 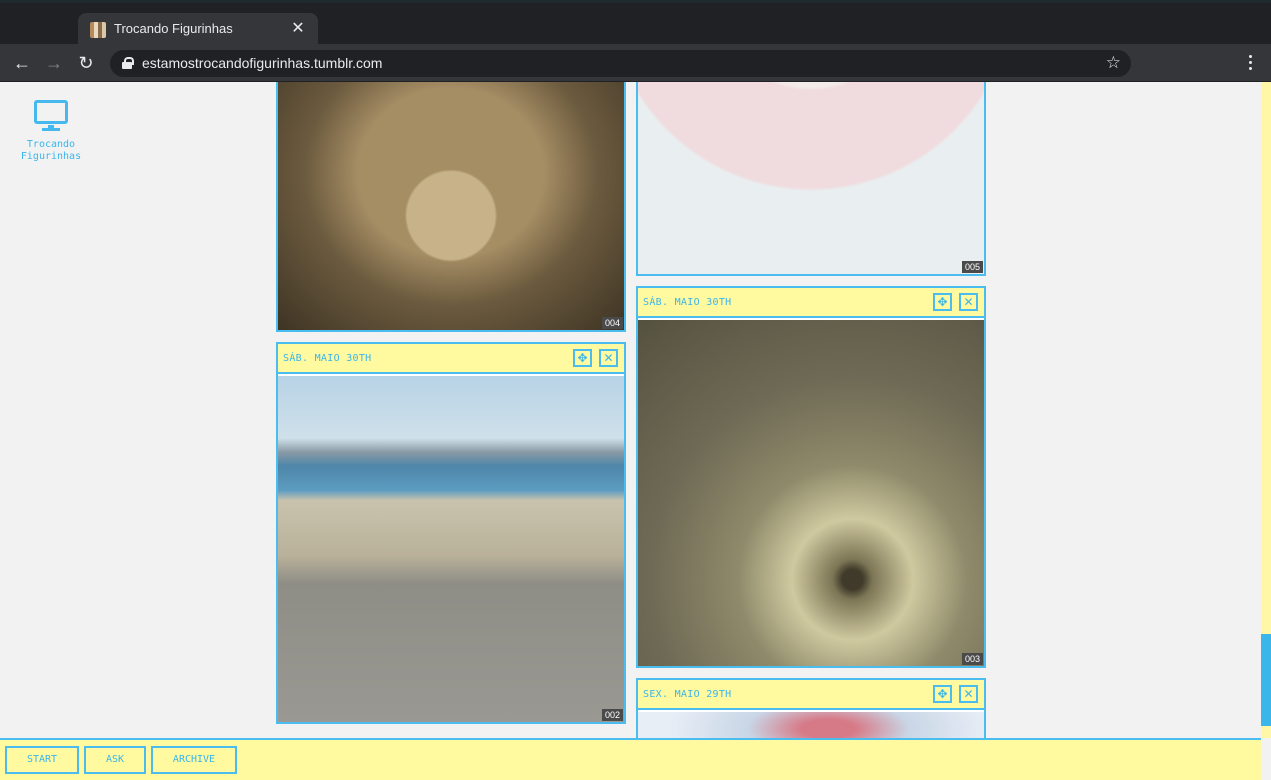 What do you see at coordinates (194, 760) in the screenshot?
I see `archive-button: ARCHIVE` at bounding box center [194, 760].